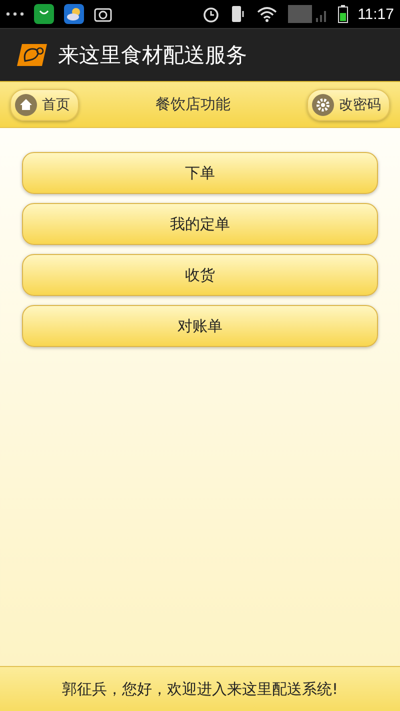  Describe the element at coordinates (103, 14) in the screenshot. I see `camera-icon` at that location.